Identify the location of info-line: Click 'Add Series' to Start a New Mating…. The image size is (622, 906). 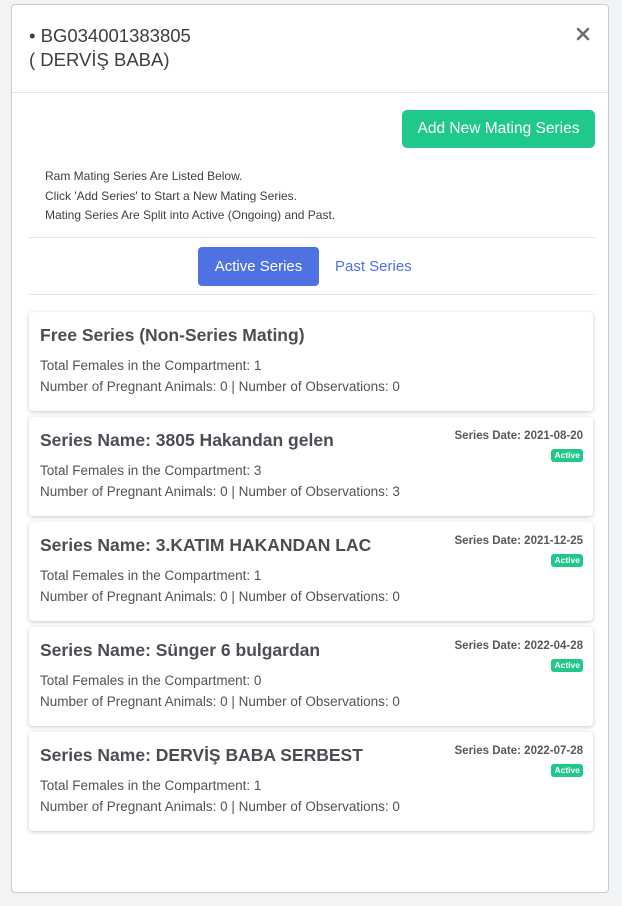
(171, 195).